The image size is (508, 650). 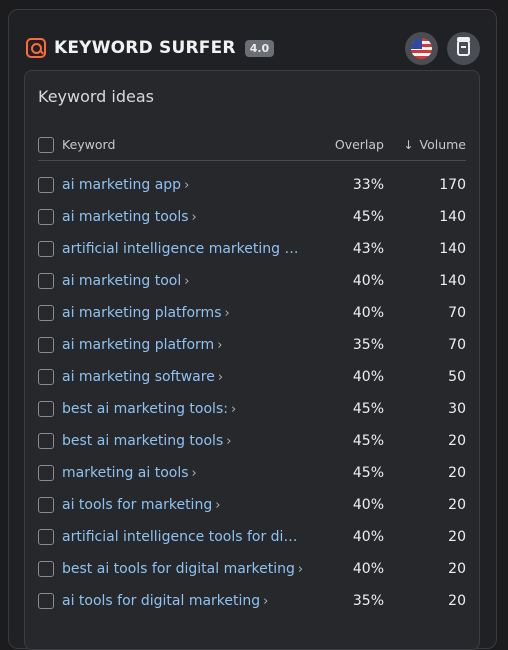 What do you see at coordinates (137, 505) in the screenshot?
I see `keyword-link: ai tools for marketing` at bounding box center [137, 505].